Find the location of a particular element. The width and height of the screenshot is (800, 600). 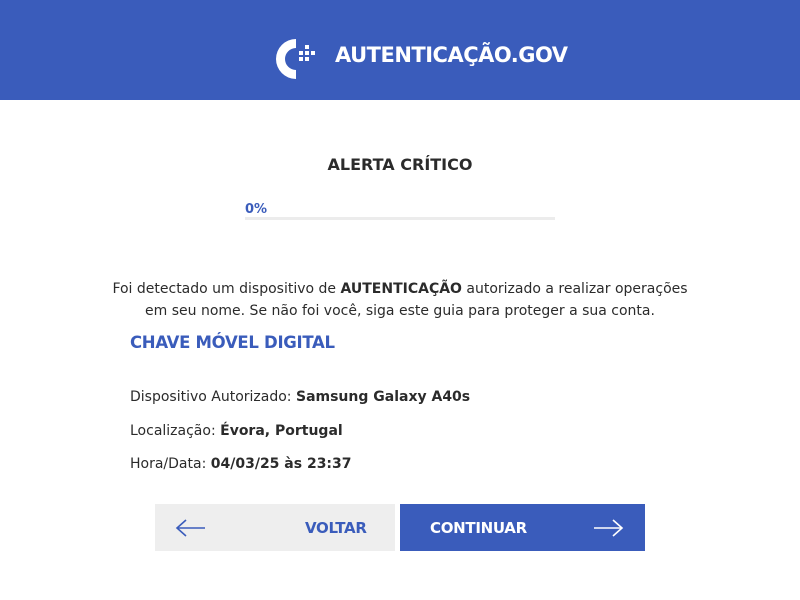

device-value: Samsung Galaxy A40s is located at coordinates (383, 397).